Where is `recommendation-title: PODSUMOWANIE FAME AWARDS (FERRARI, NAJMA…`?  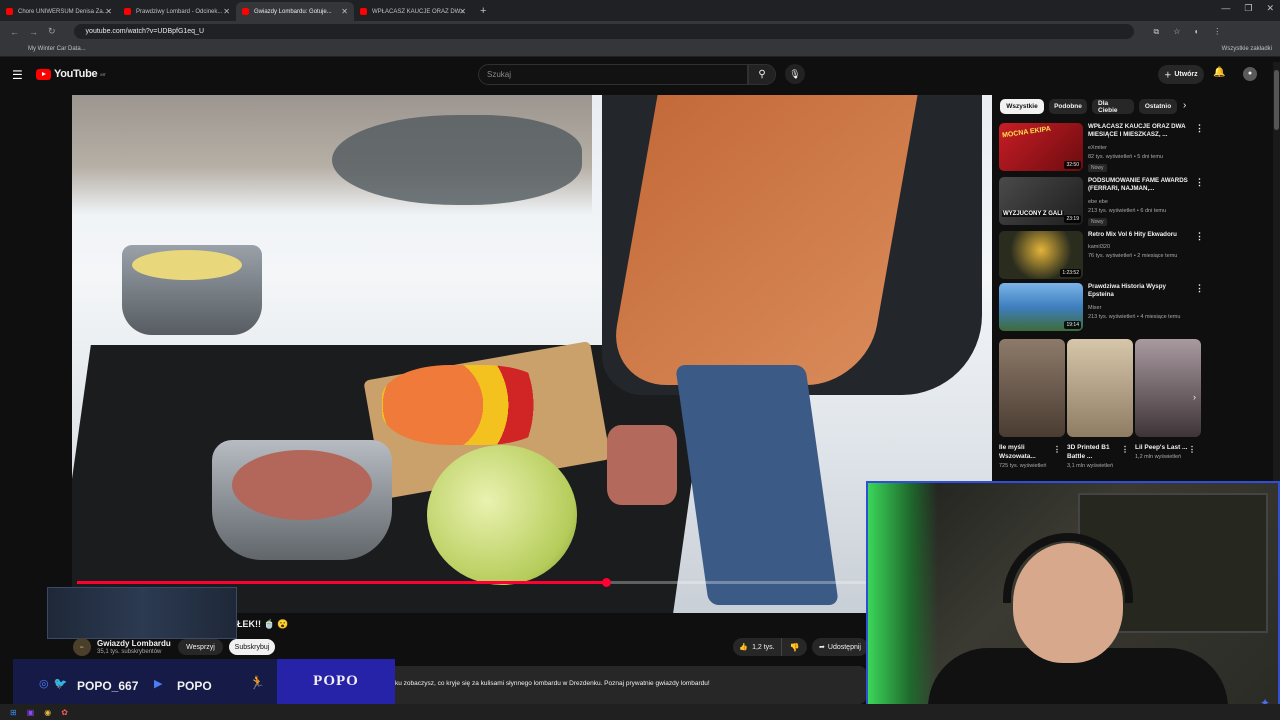
recommendation-title: PODSUMOWANIE FAME AWARDS (FERRARI, NAJMA… is located at coordinates (1139, 185).